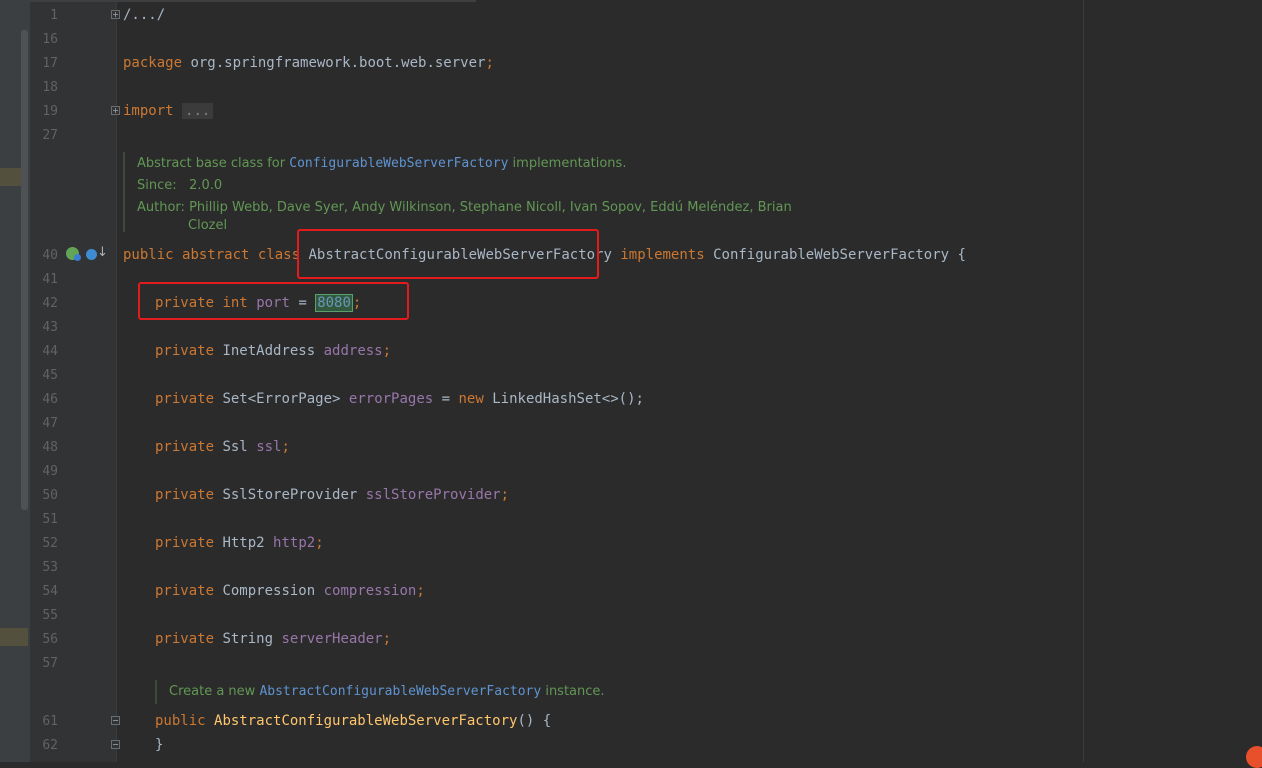 The image size is (1262, 768). I want to click on bookmark-marker, so click(14, 637).